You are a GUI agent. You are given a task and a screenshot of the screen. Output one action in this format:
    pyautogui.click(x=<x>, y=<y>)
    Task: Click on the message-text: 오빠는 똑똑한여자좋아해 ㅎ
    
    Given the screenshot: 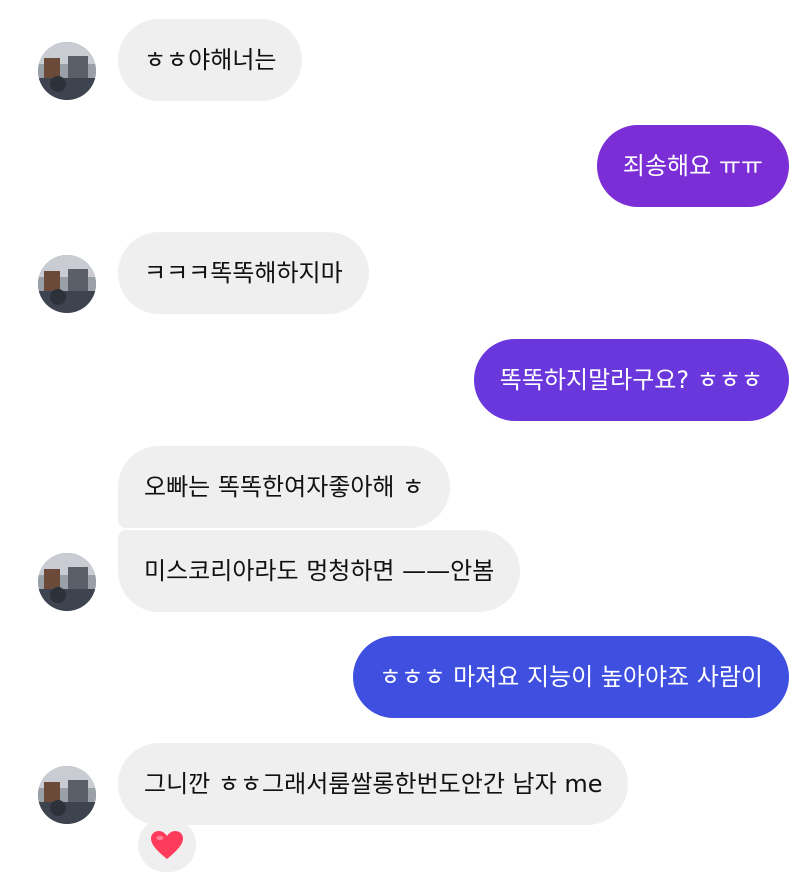 What is the action you would take?
    pyautogui.click(x=284, y=487)
    